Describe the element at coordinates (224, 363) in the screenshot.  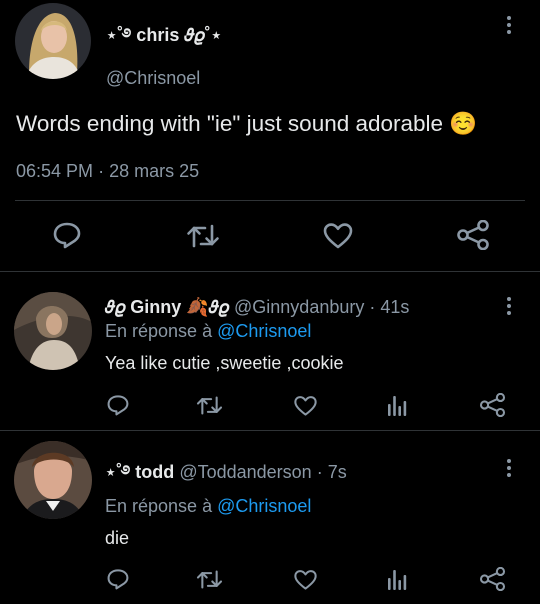
I see `tweet-text: Yea like cutie ,sweetie ,cookie` at that location.